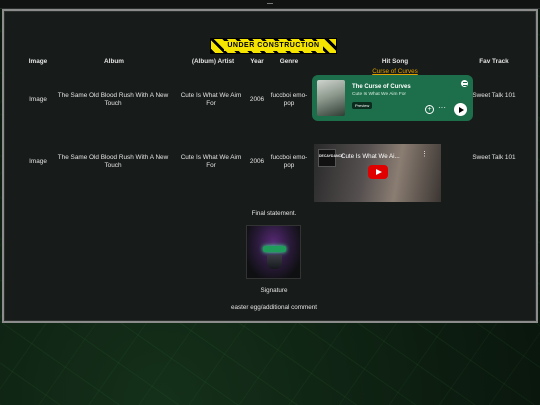 The height and width of the screenshot is (405, 540). I want to click on banner-text: UNDER CONSTRUCTION, so click(273, 46).